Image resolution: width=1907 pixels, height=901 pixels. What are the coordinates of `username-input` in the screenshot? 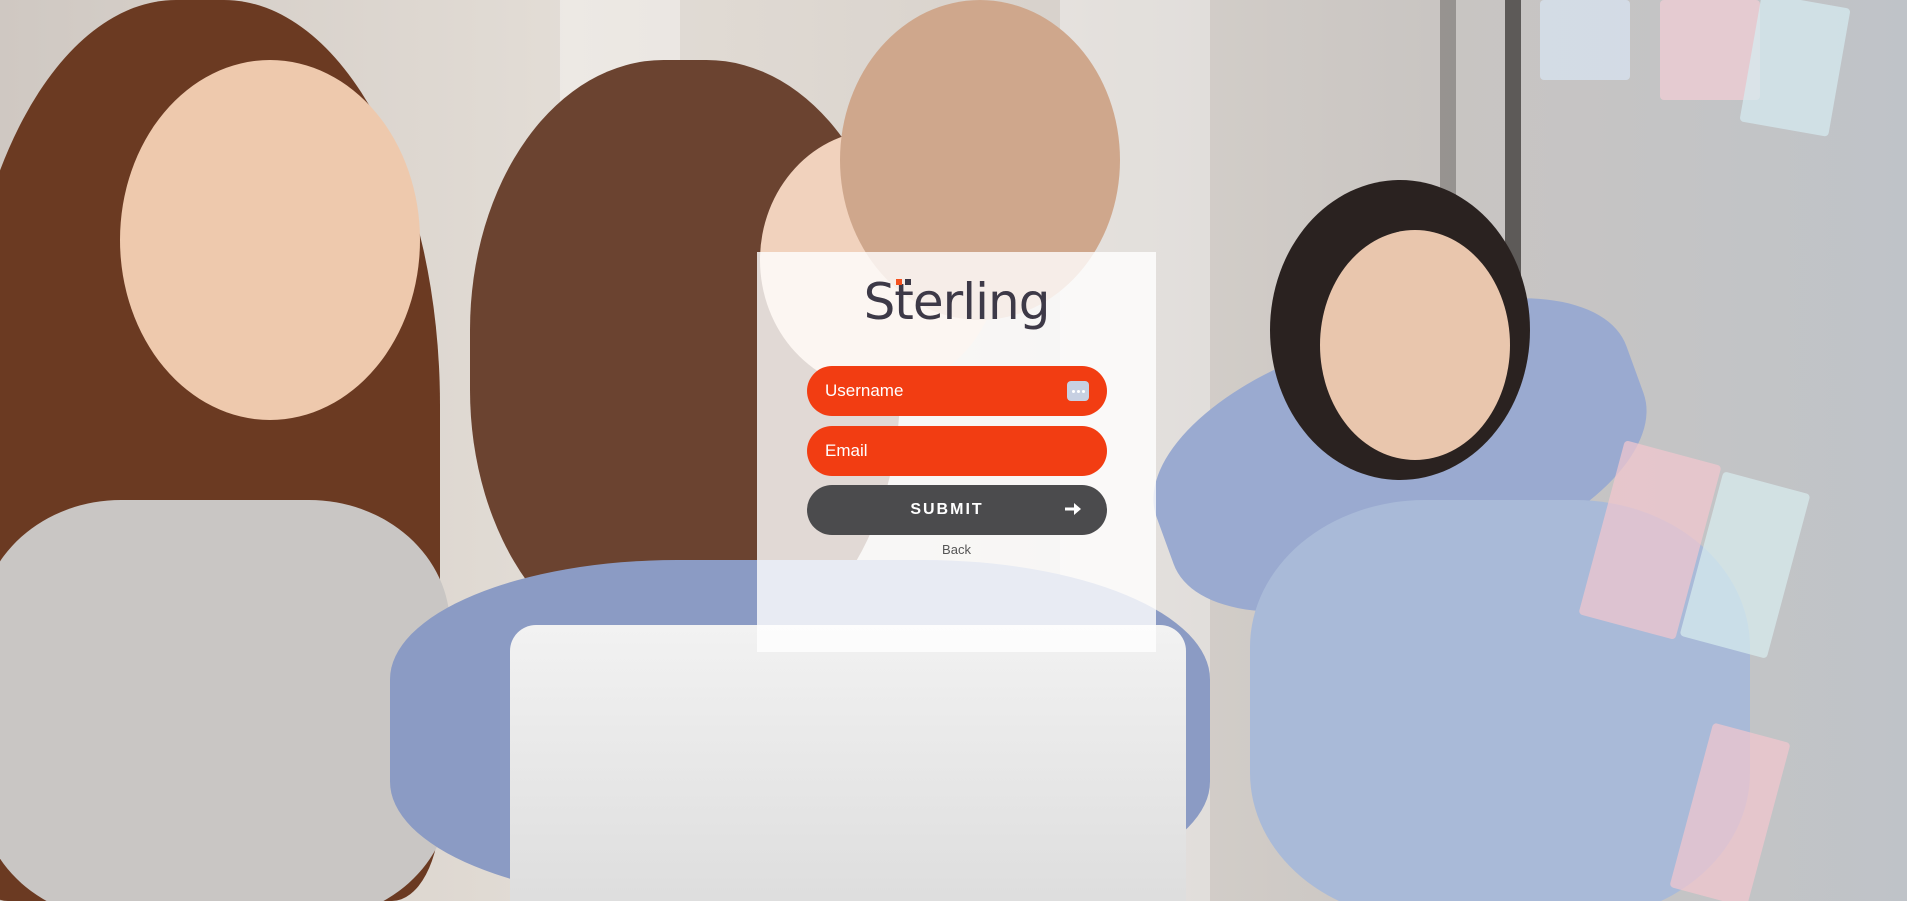 It's located at (940, 391).